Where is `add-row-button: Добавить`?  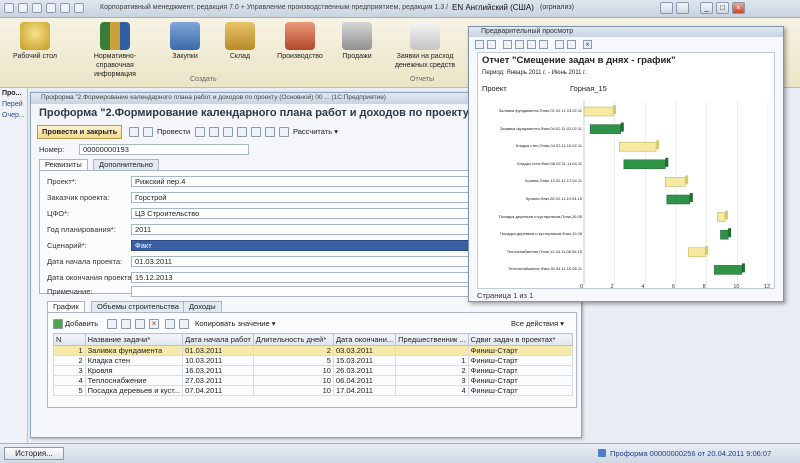
add-row-button: Добавить is located at coordinates (81, 324).